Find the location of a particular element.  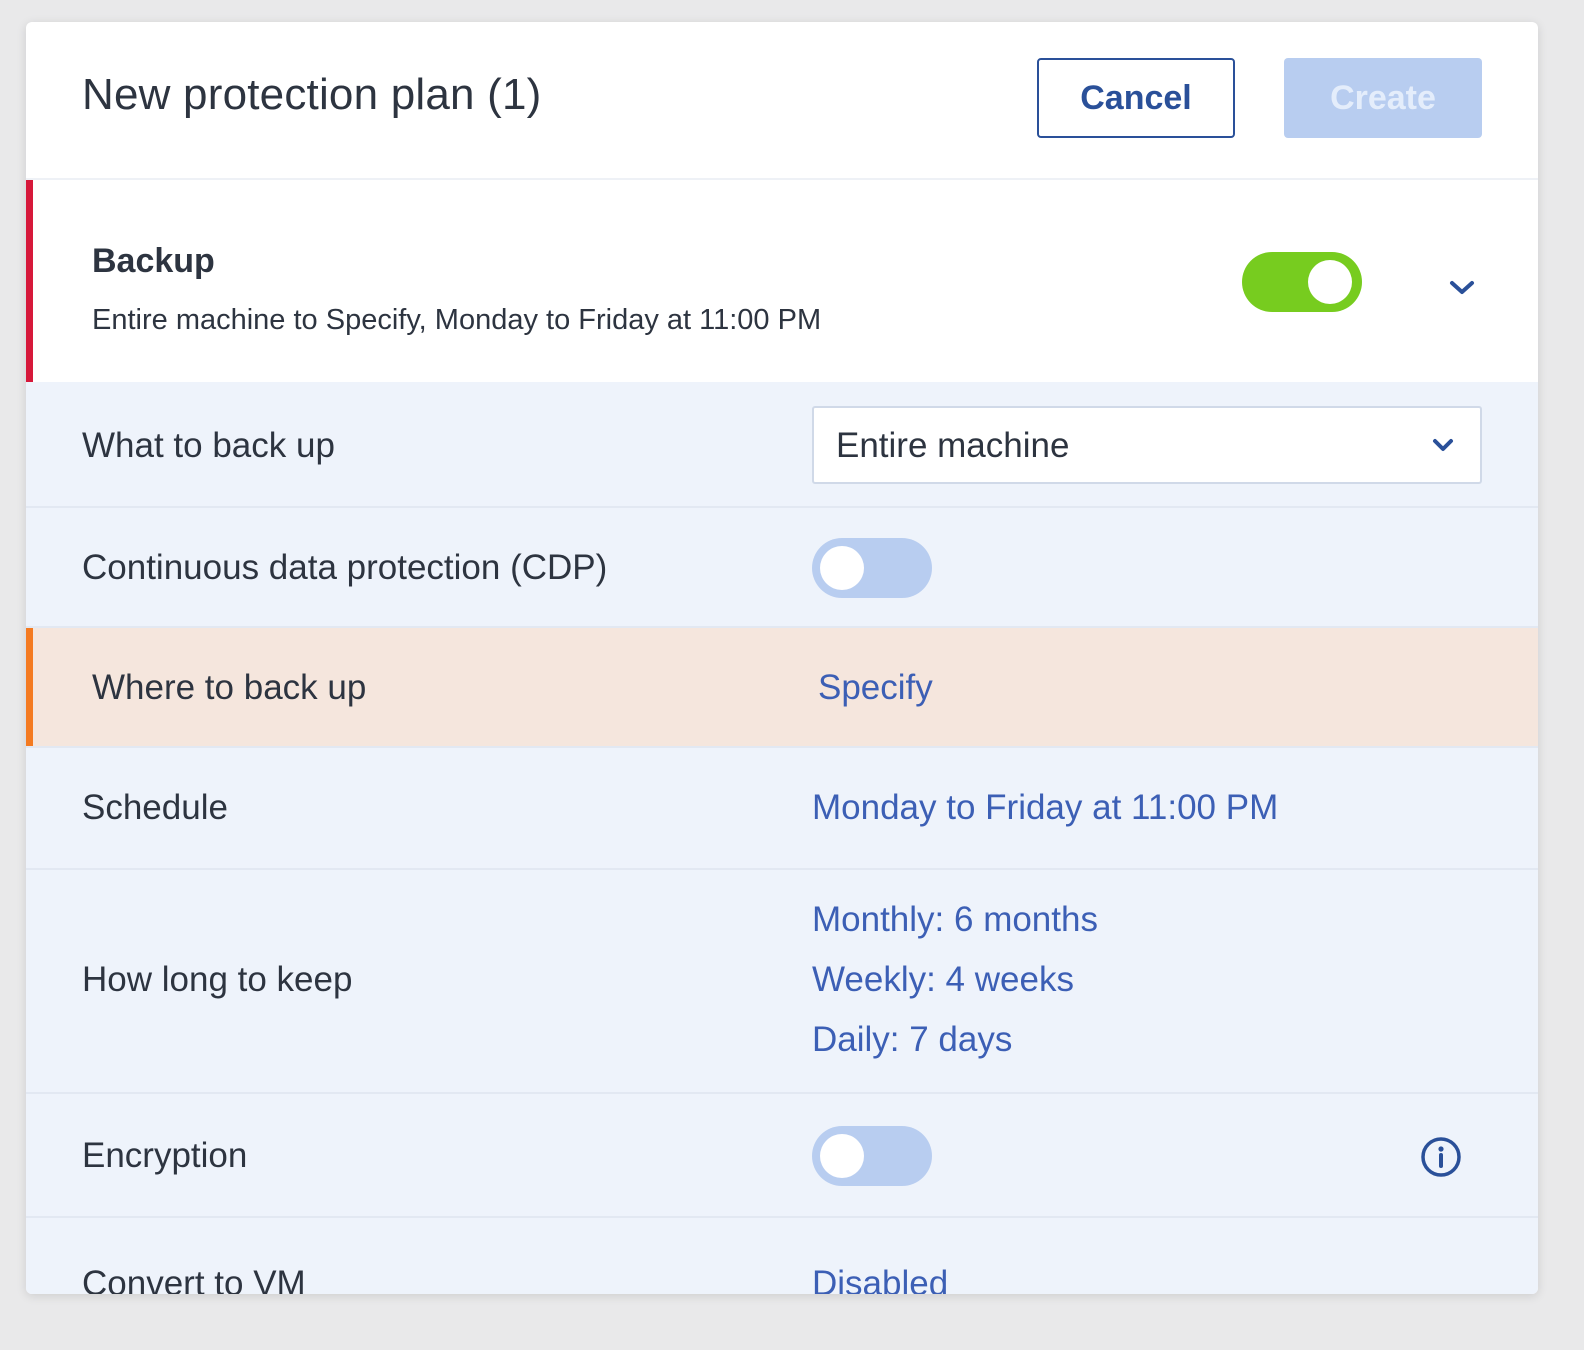

panel-header: New protection plan (1) Cancel Create is located at coordinates (782, 101).